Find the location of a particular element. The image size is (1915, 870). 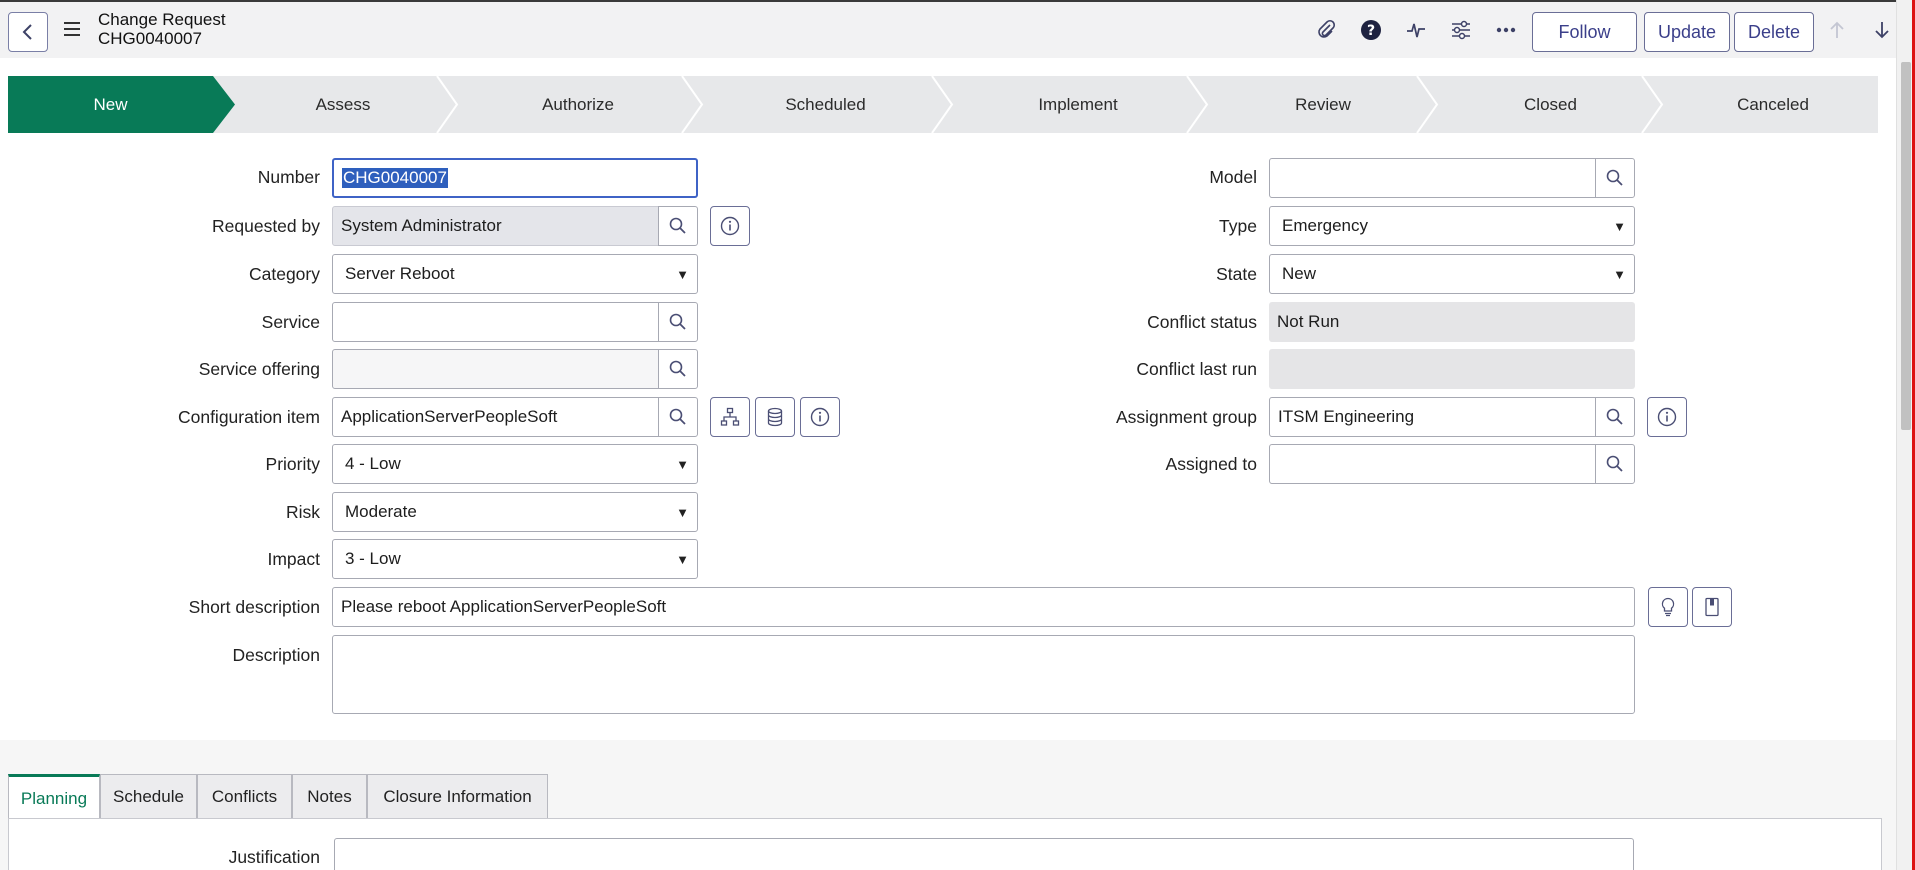

assignment-group-label: Assignment group is located at coordinates (1186, 417).